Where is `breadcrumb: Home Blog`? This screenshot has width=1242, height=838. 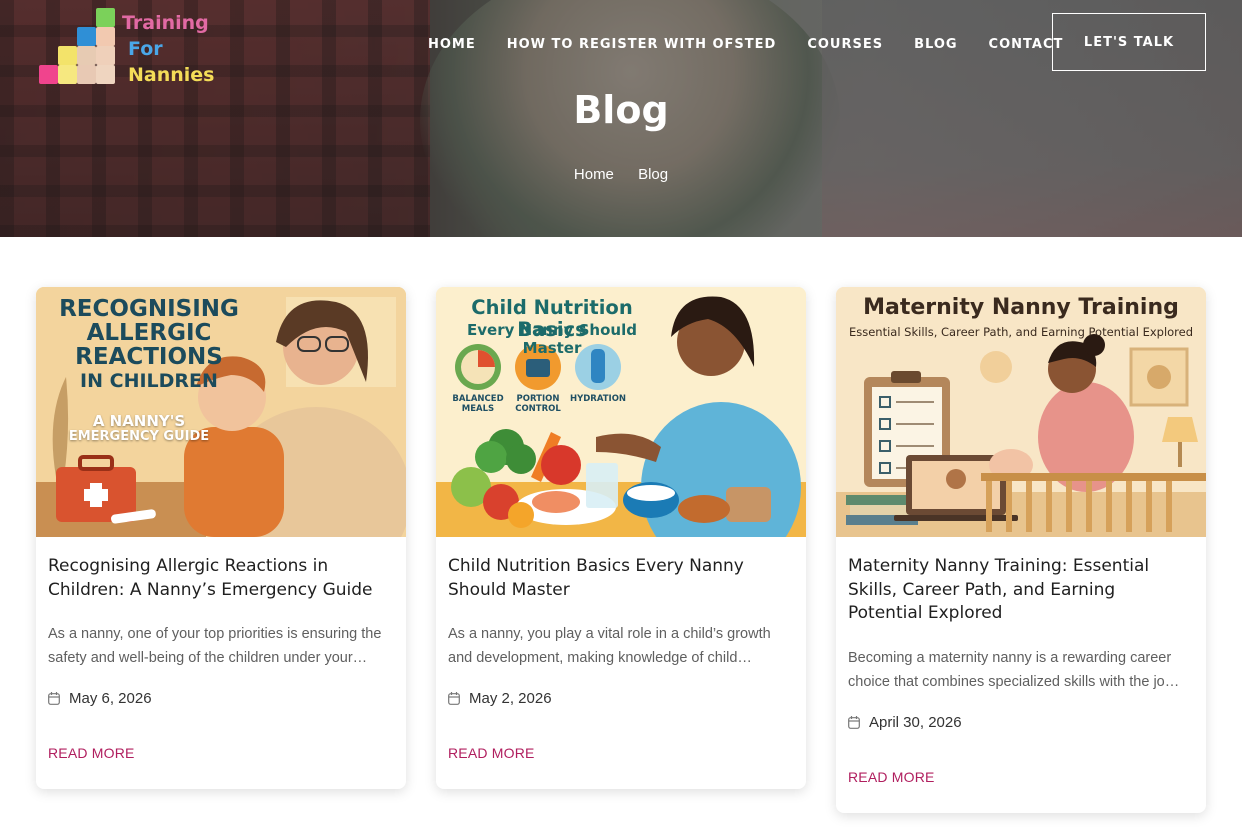 breadcrumb: Home Blog is located at coordinates (621, 174).